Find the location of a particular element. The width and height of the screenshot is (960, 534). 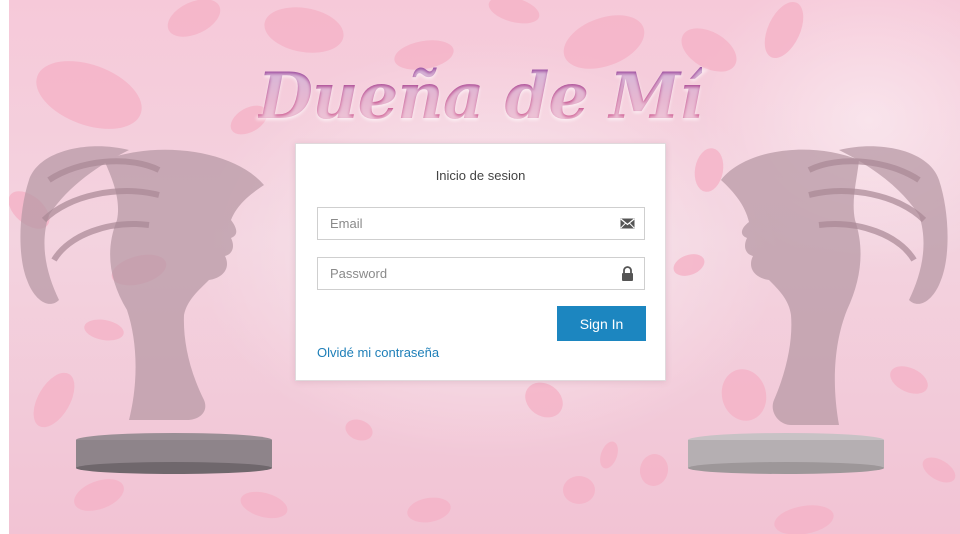

password-field is located at coordinates (481, 273).